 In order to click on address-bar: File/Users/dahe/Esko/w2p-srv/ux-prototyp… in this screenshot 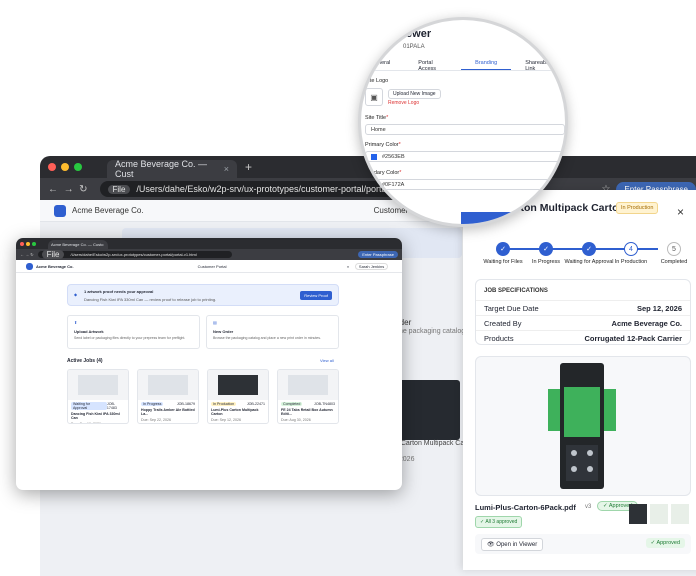, I will do `click(135, 254)`.